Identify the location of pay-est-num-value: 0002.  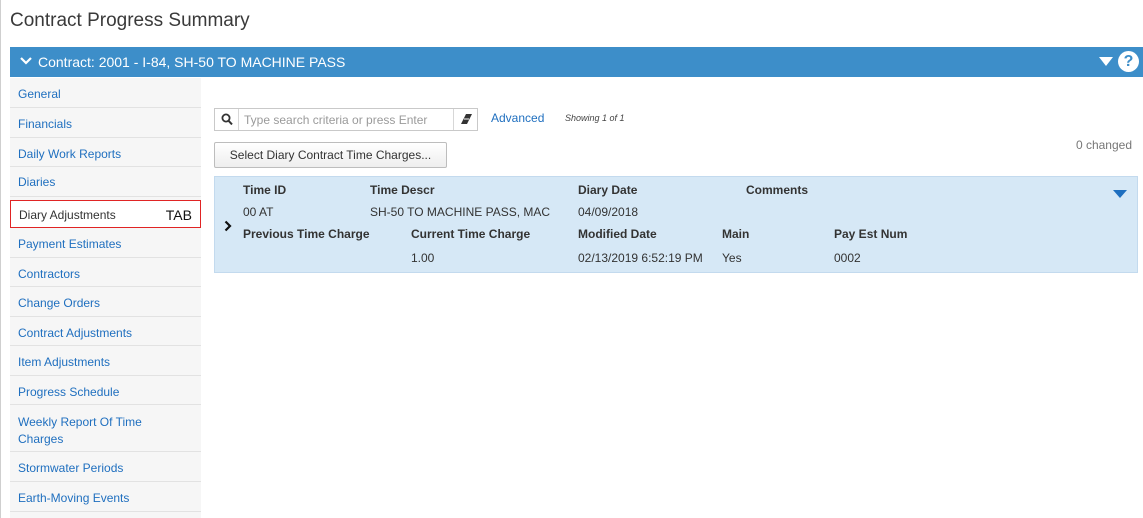
(847, 258).